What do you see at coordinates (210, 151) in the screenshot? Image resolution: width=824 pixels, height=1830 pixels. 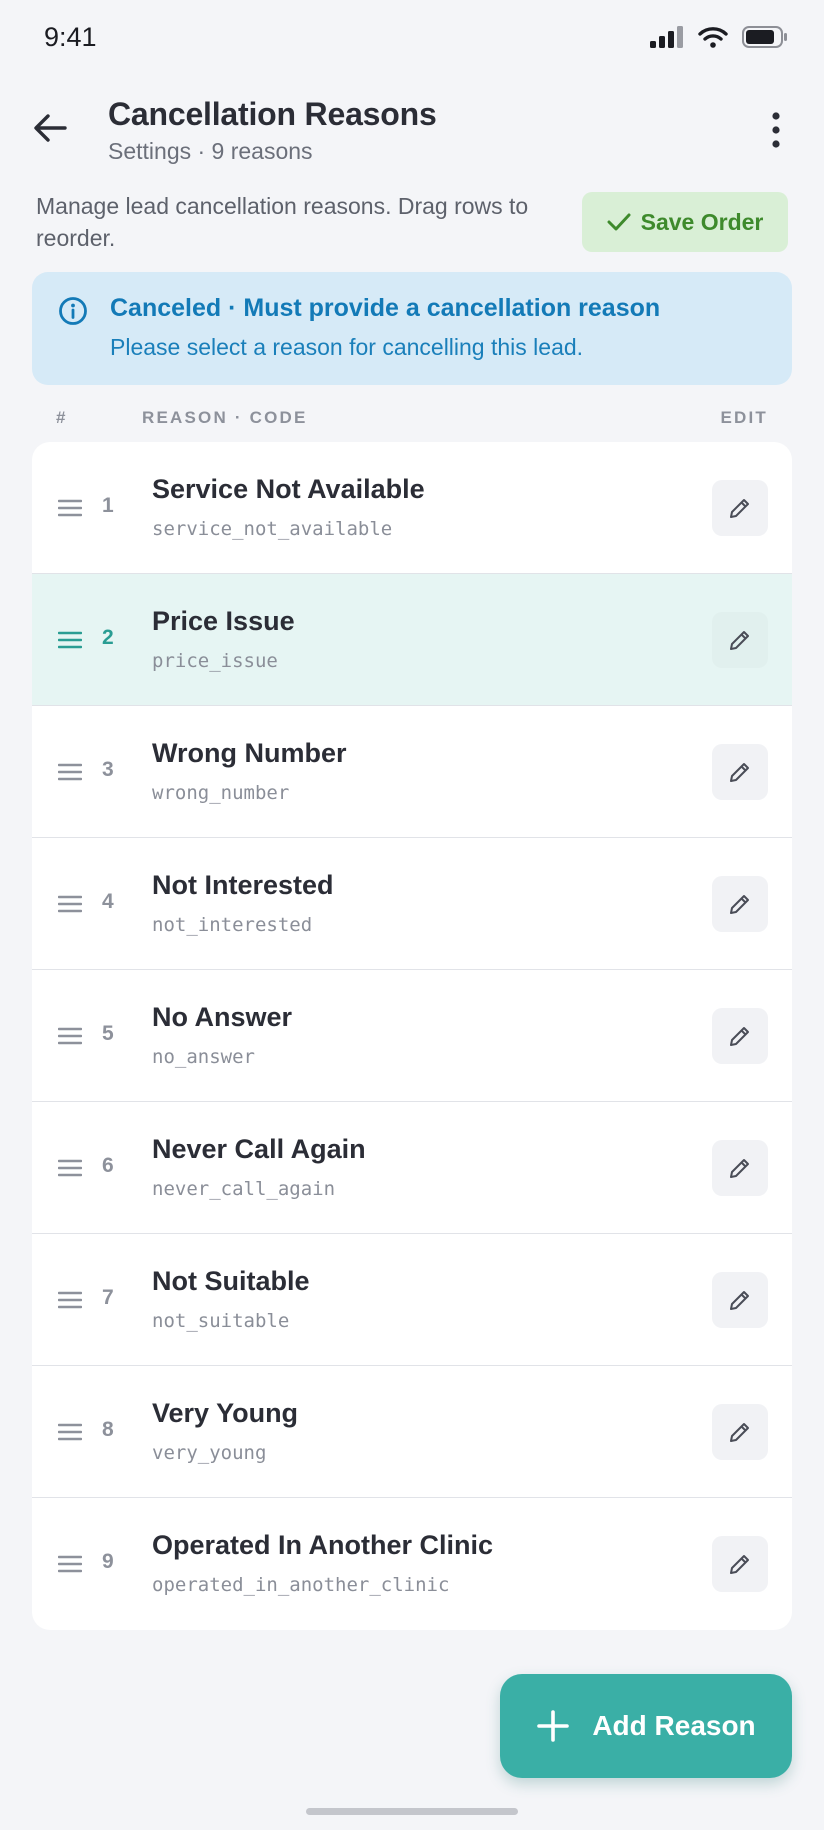 I see `page-subtitle: Settings · 9 reasons` at bounding box center [210, 151].